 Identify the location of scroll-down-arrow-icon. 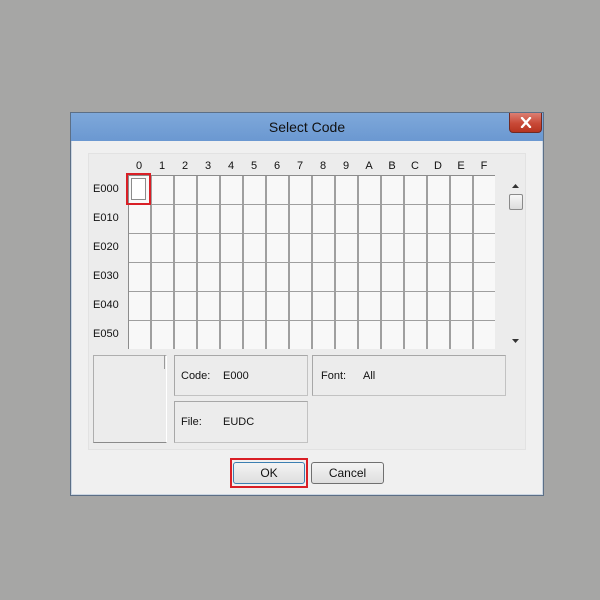
(515, 341).